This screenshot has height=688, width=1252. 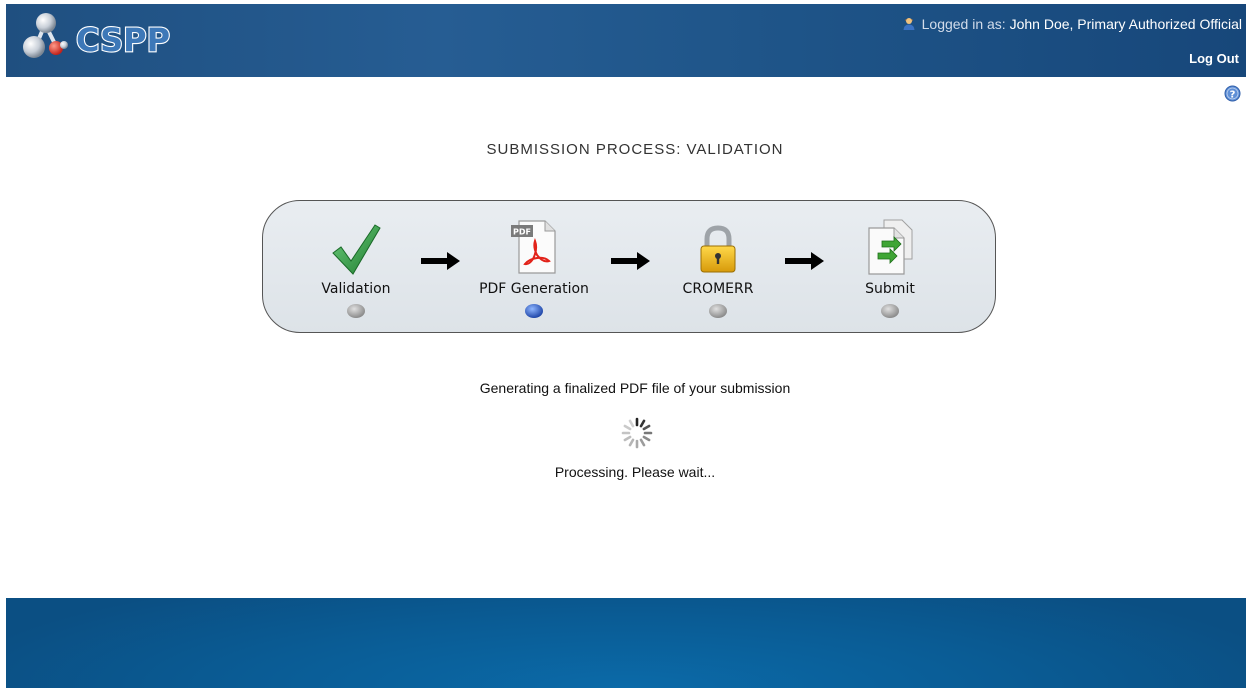 What do you see at coordinates (1214, 58) in the screenshot?
I see `logout-link: Log Out` at bounding box center [1214, 58].